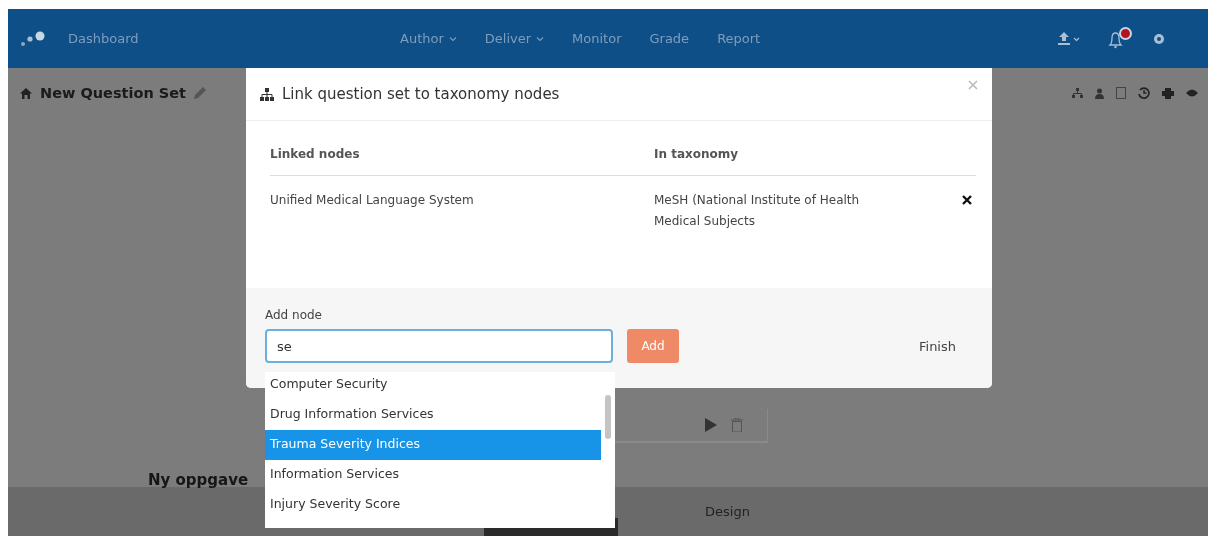 The image size is (1208, 536). Describe the element at coordinates (737, 425) in the screenshot. I see `trash-icon` at that location.